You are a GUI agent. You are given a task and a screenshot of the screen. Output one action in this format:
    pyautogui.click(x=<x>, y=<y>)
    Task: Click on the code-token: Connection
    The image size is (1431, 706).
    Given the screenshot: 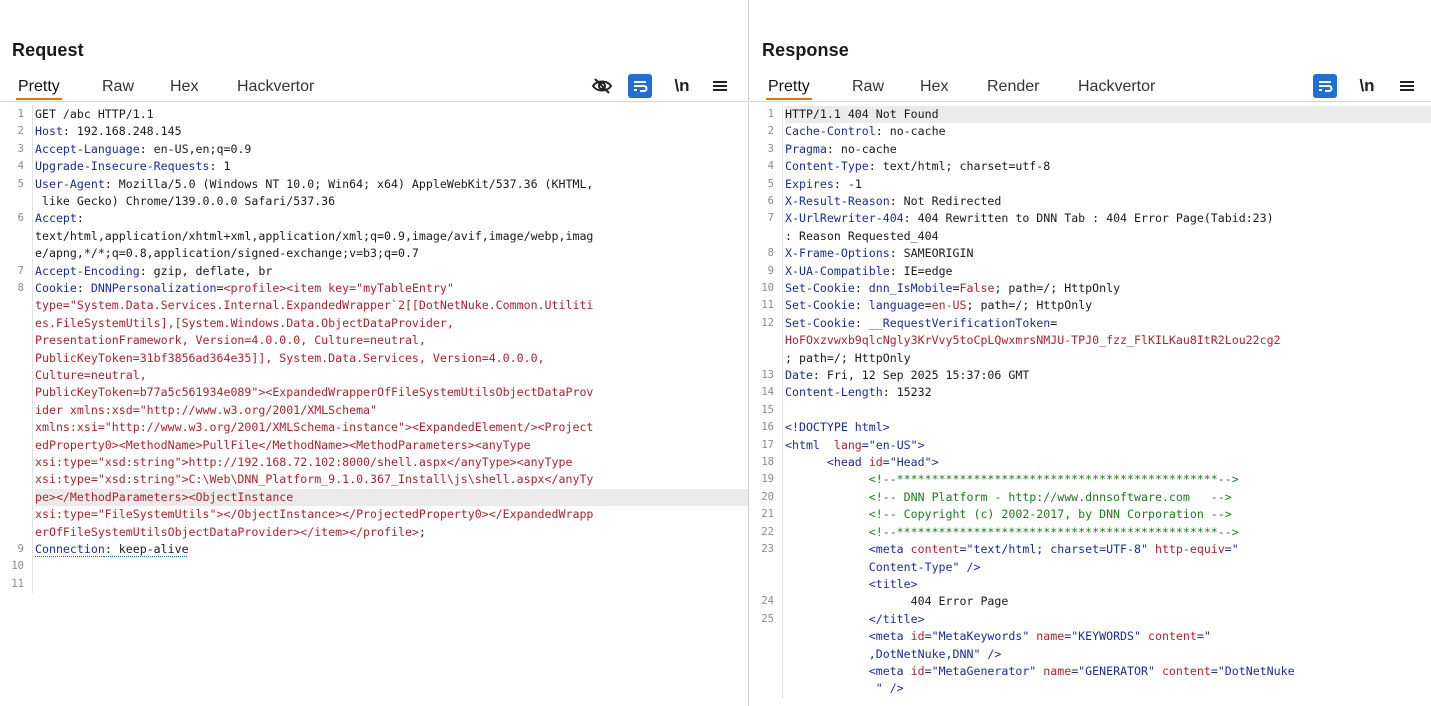 What is the action you would take?
    pyautogui.click(x=70, y=548)
    